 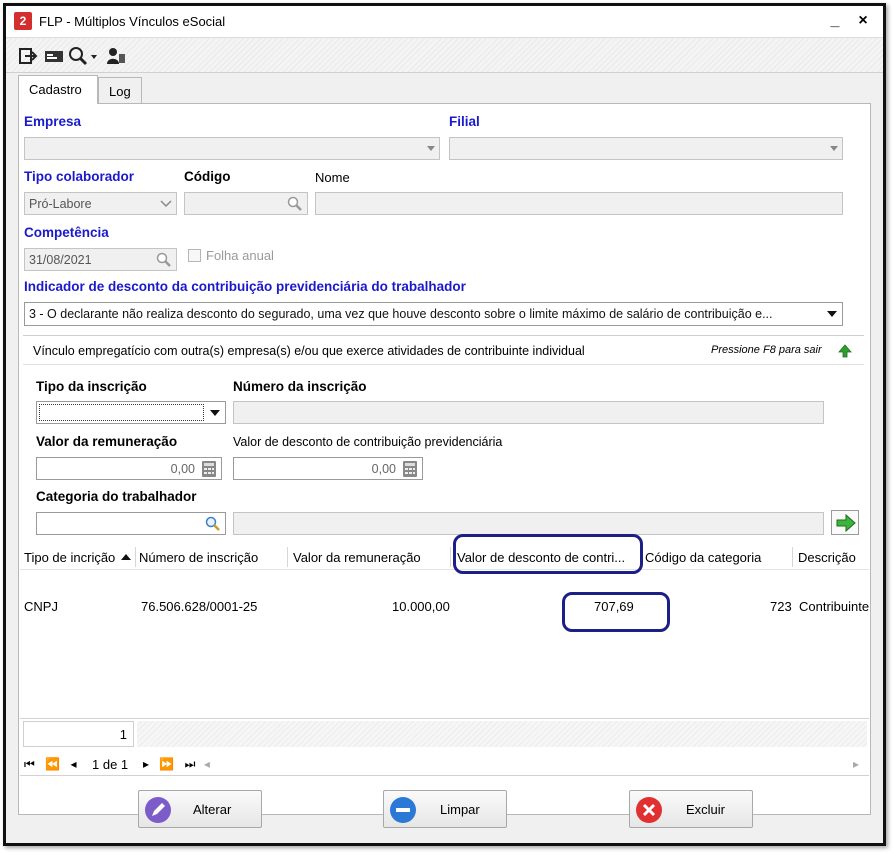 What do you see at coordinates (528, 412) in the screenshot?
I see `numero-inscricao-input` at bounding box center [528, 412].